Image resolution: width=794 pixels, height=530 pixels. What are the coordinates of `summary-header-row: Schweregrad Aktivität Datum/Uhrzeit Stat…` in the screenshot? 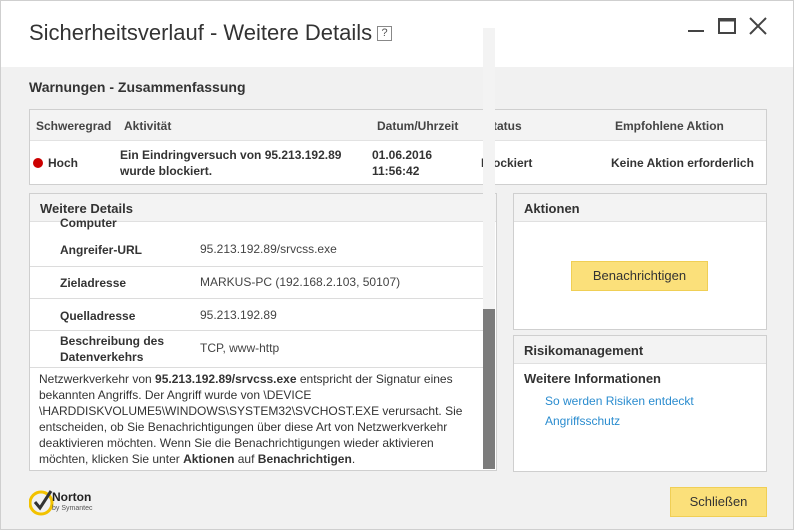 It's located at (398, 125).